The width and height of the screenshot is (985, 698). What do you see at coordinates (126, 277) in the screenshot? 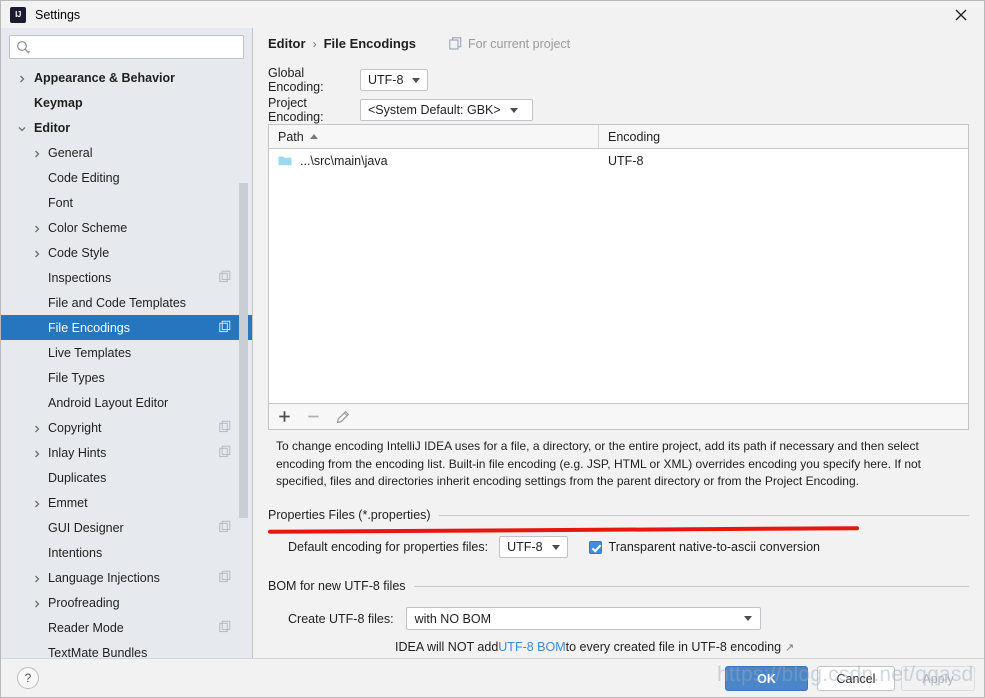
I see `sidebar-item-inspections: Inspections` at bounding box center [126, 277].